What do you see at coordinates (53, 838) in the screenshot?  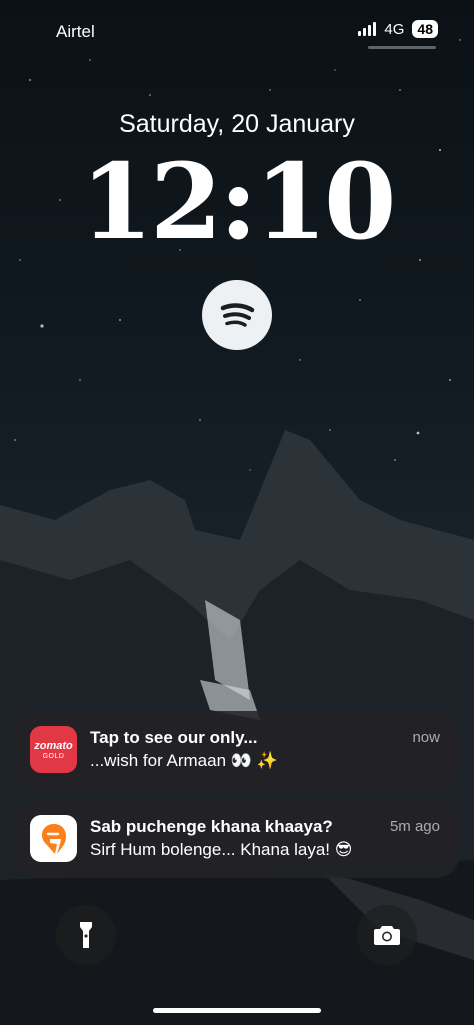 I see `swiggy-icon` at bounding box center [53, 838].